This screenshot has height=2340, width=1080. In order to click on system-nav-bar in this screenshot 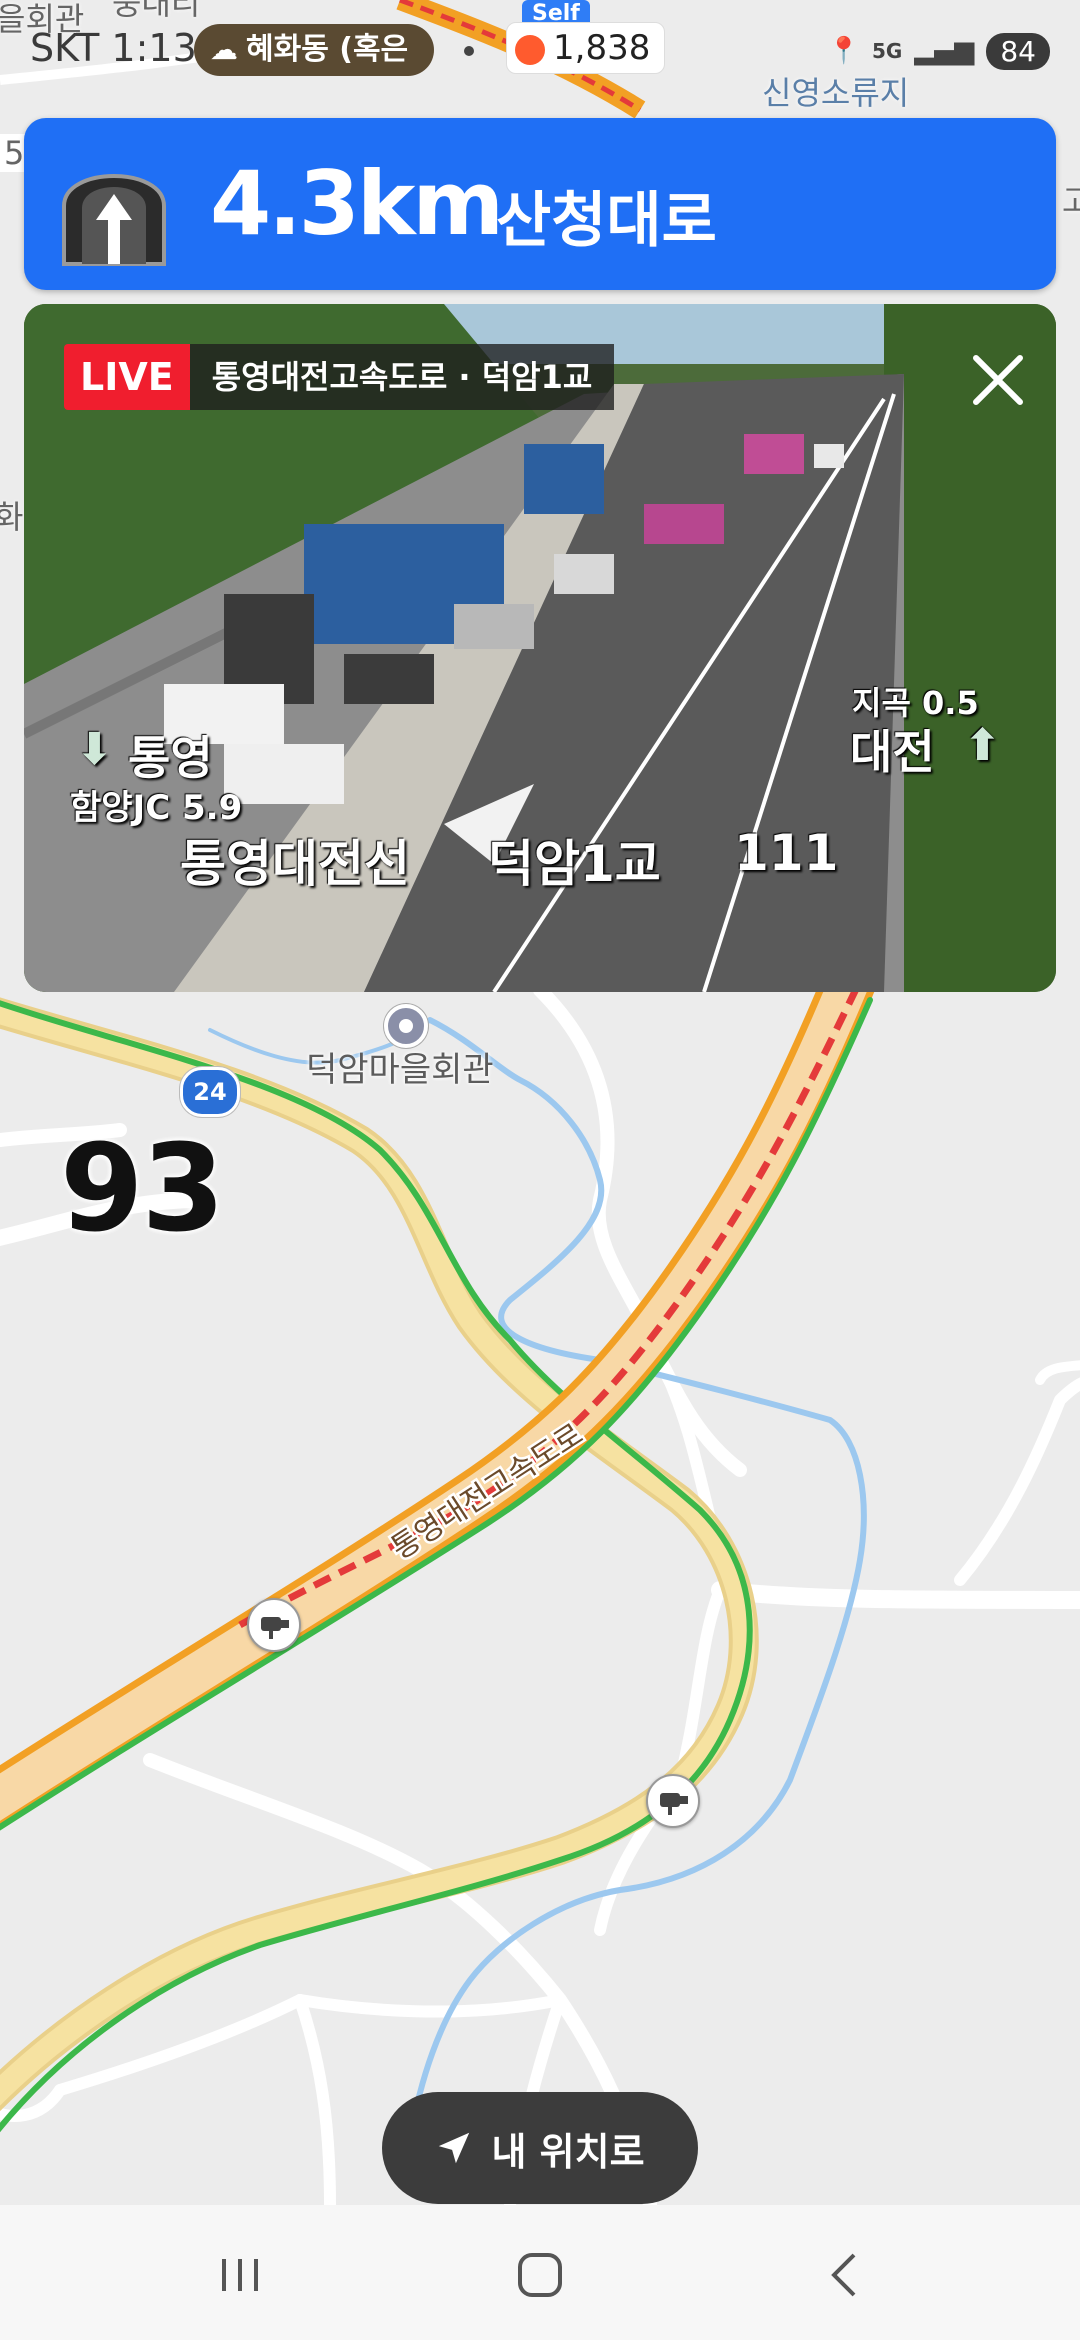, I will do `click(540, 2272)`.